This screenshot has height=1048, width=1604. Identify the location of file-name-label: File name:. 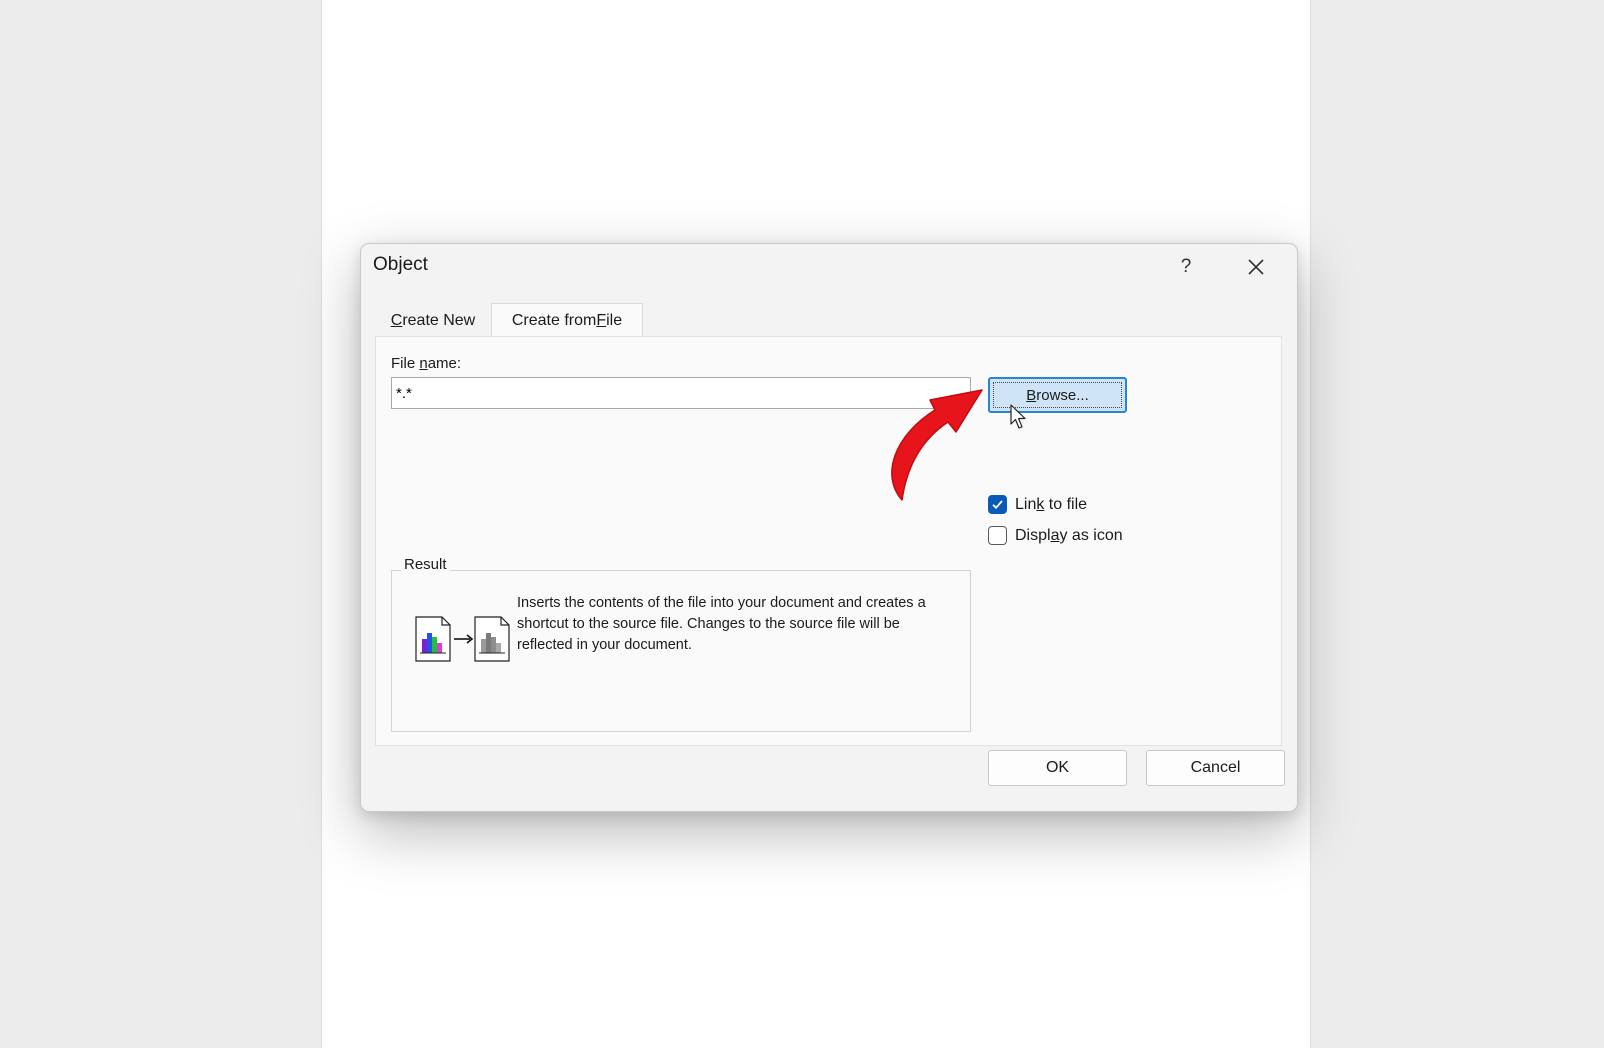
(426, 363).